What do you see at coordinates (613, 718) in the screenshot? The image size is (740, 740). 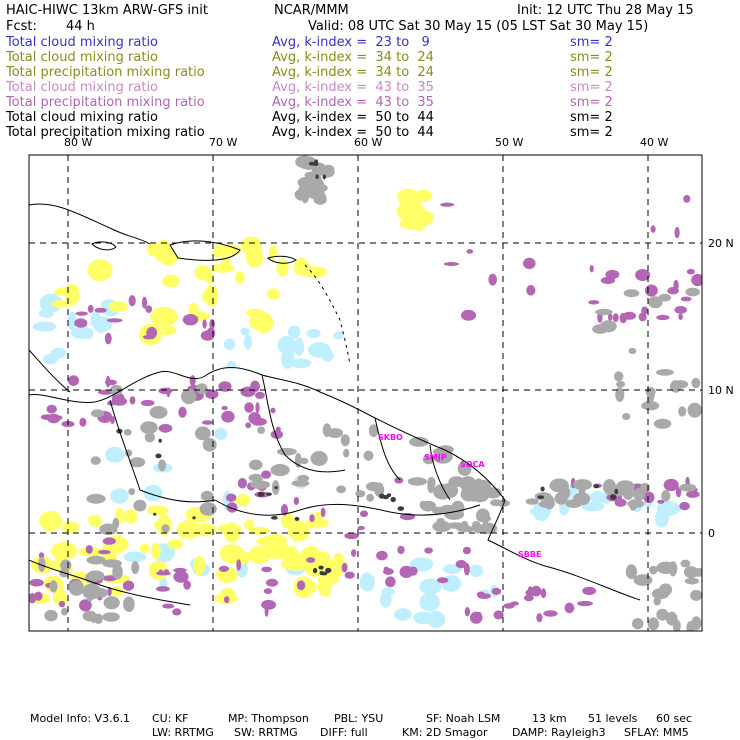 I see `footer-levels: 51 levels` at bounding box center [613, 718].